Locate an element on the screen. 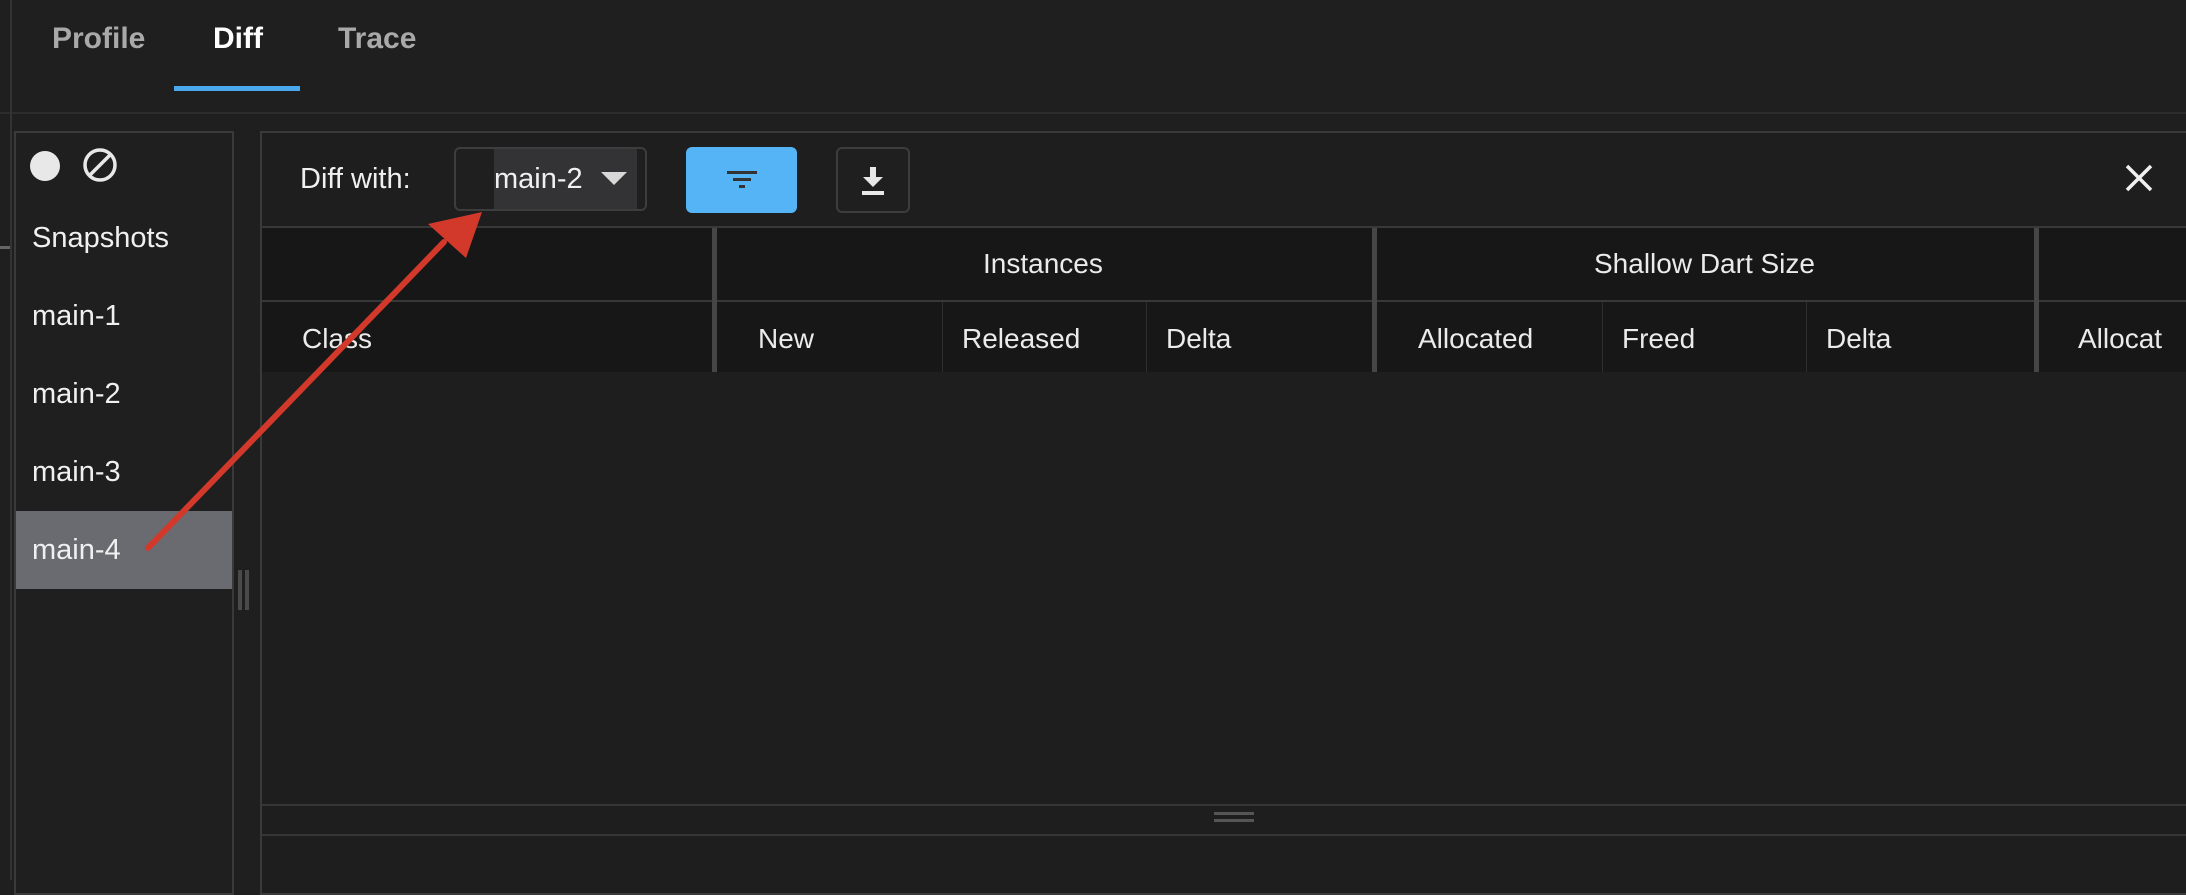  annotation-arrow is located at coordinates (313, 381).